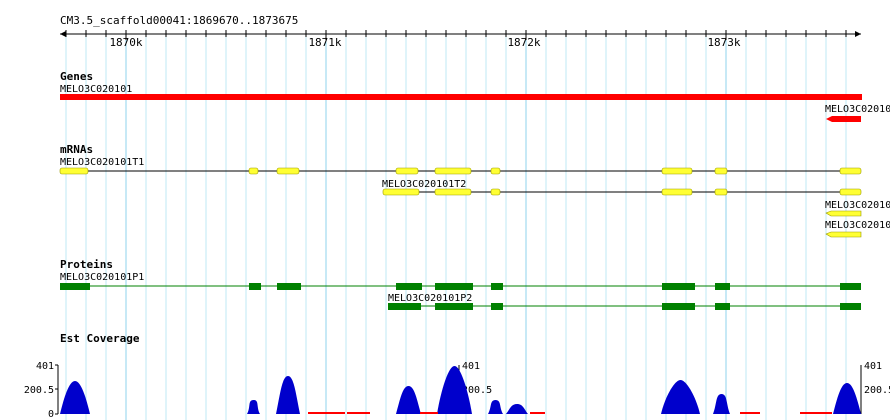 The width and height of the screenshot is (890, 420). I want to click on mrna-label: MELO3C020100T1, so click(857, 205).